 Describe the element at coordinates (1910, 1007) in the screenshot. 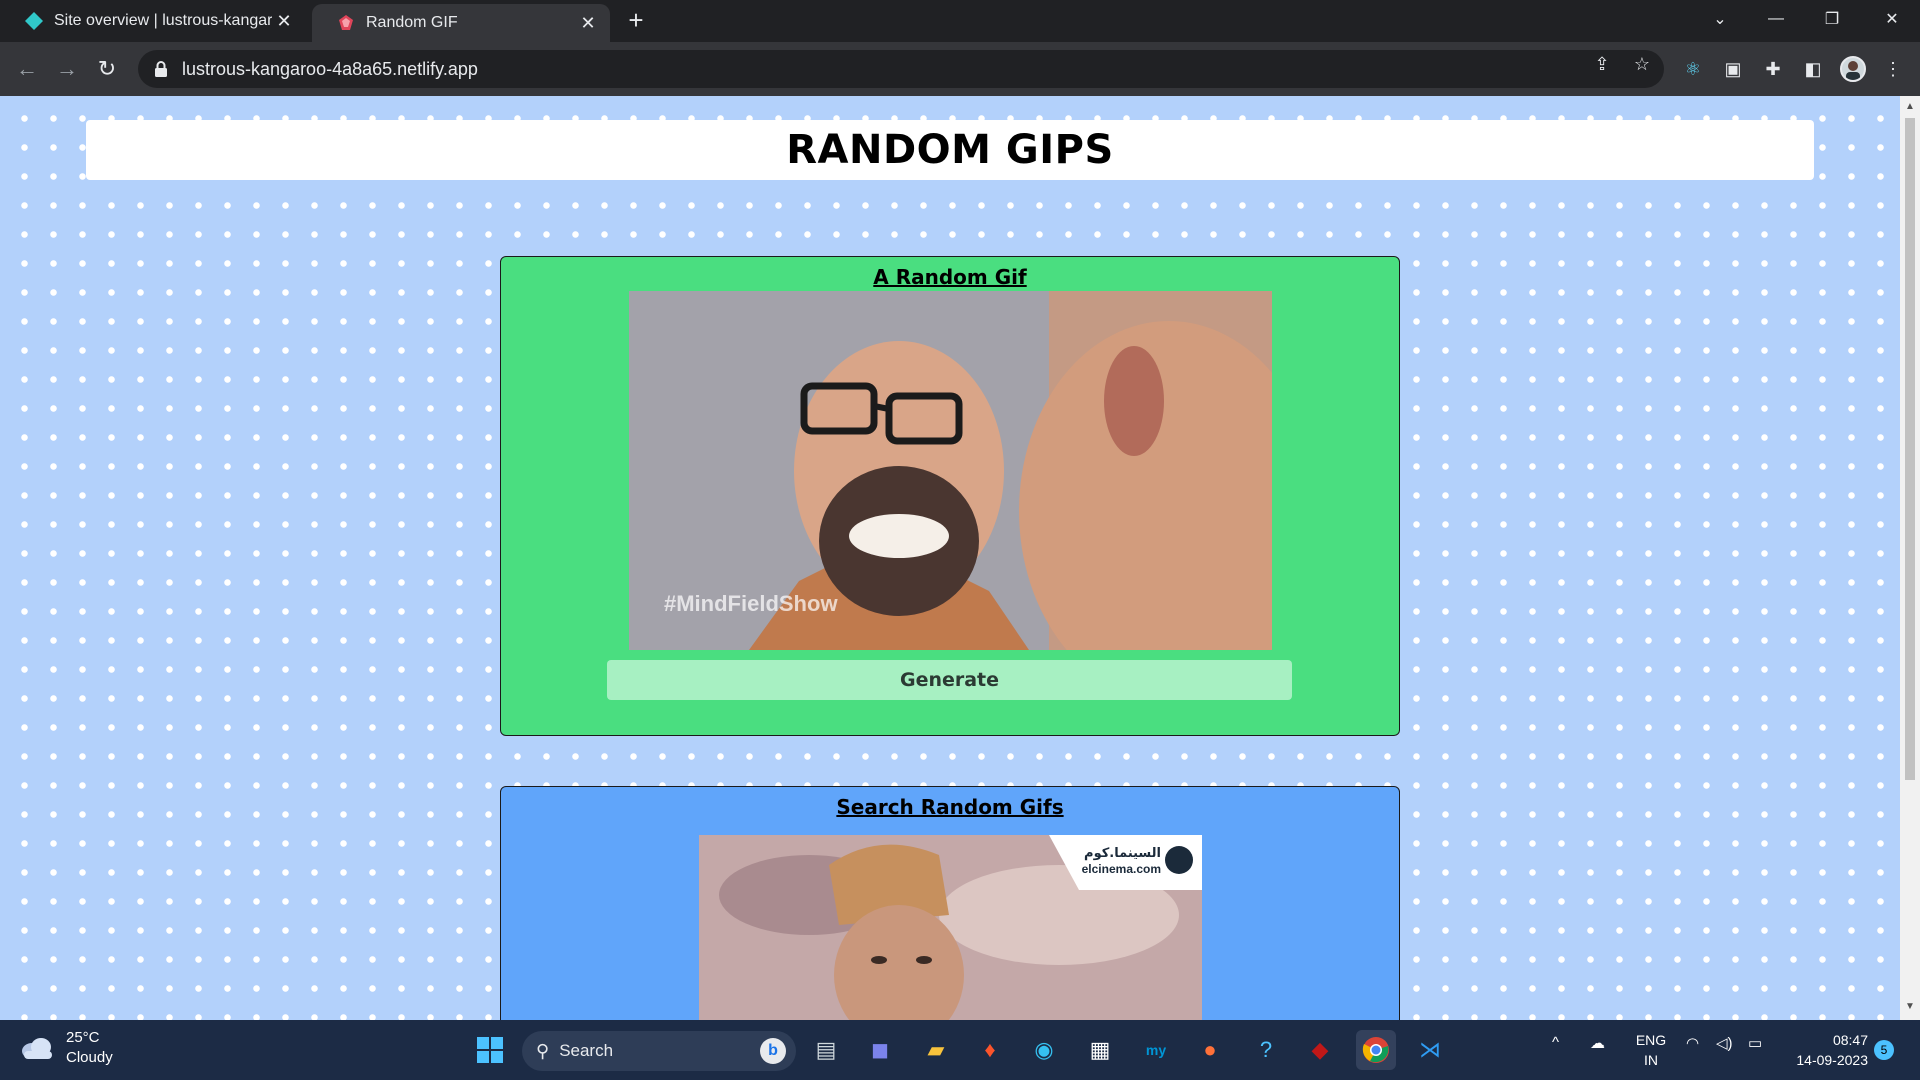

I see `scroll-down-arrow-icon: ▼` at that location.